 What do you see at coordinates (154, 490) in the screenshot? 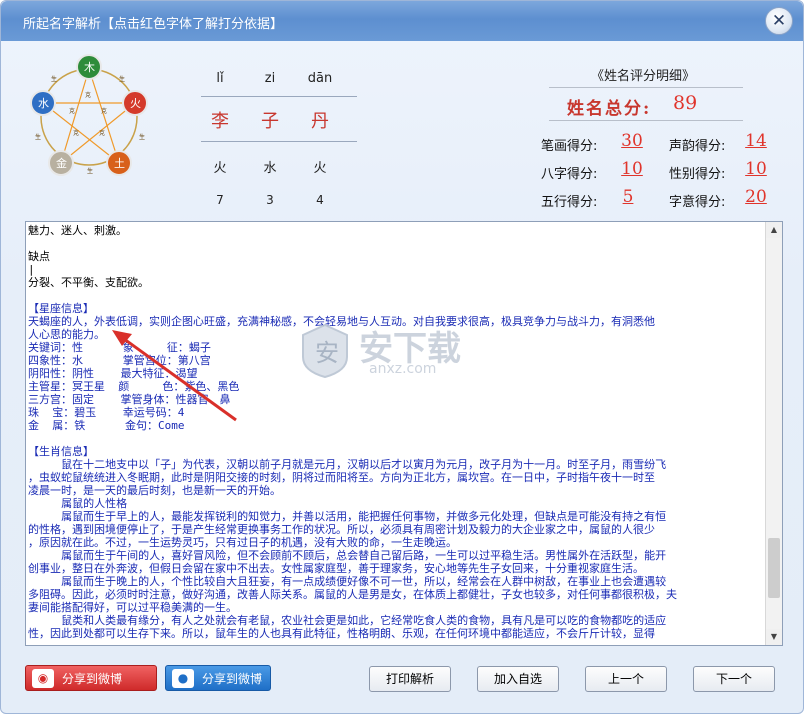
I see `analysis-line: 凌晨一时，是一天的最后时刻，也是新一天的开始。` at bounding box center [154, 490].